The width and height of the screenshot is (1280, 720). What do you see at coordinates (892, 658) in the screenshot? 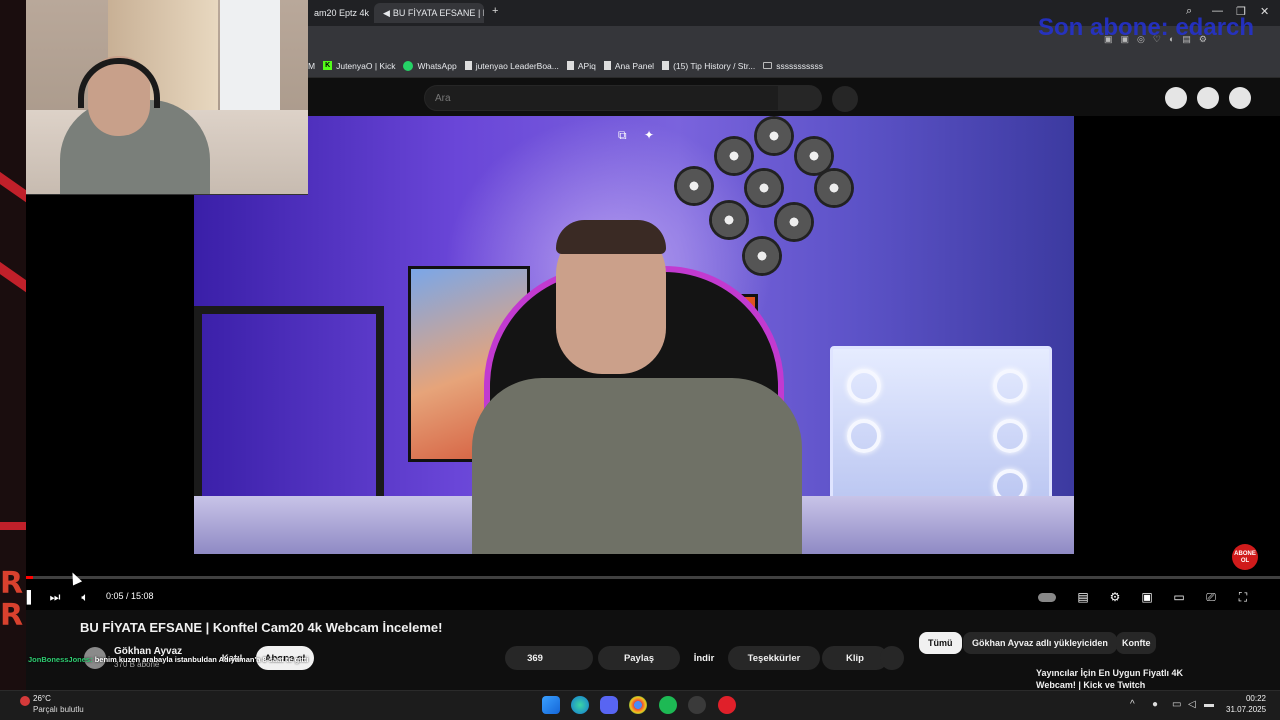
I see `more-actions-button` at bounding box center [892, 658].